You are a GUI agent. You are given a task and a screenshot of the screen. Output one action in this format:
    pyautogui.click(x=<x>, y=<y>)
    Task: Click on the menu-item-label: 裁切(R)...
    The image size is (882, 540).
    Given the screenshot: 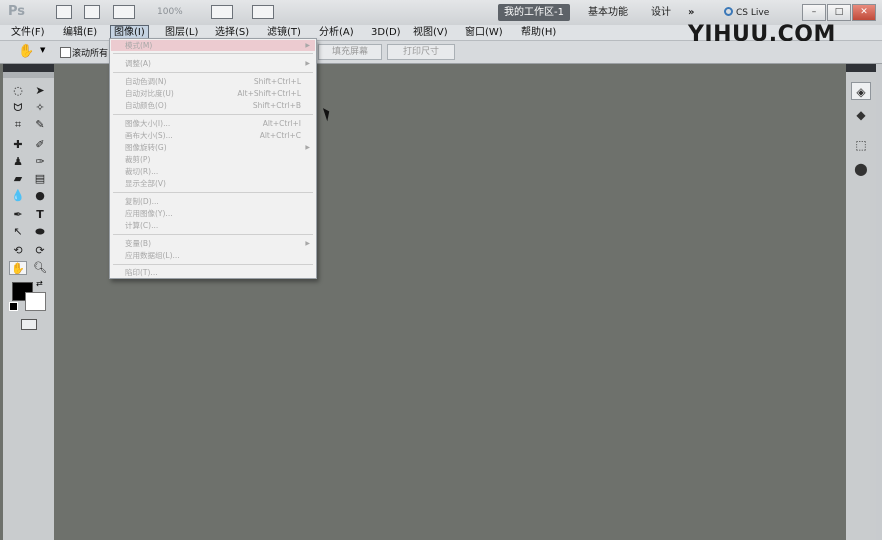 What is the action you would take?
    pyautogui.click(x=142, y=171)
    